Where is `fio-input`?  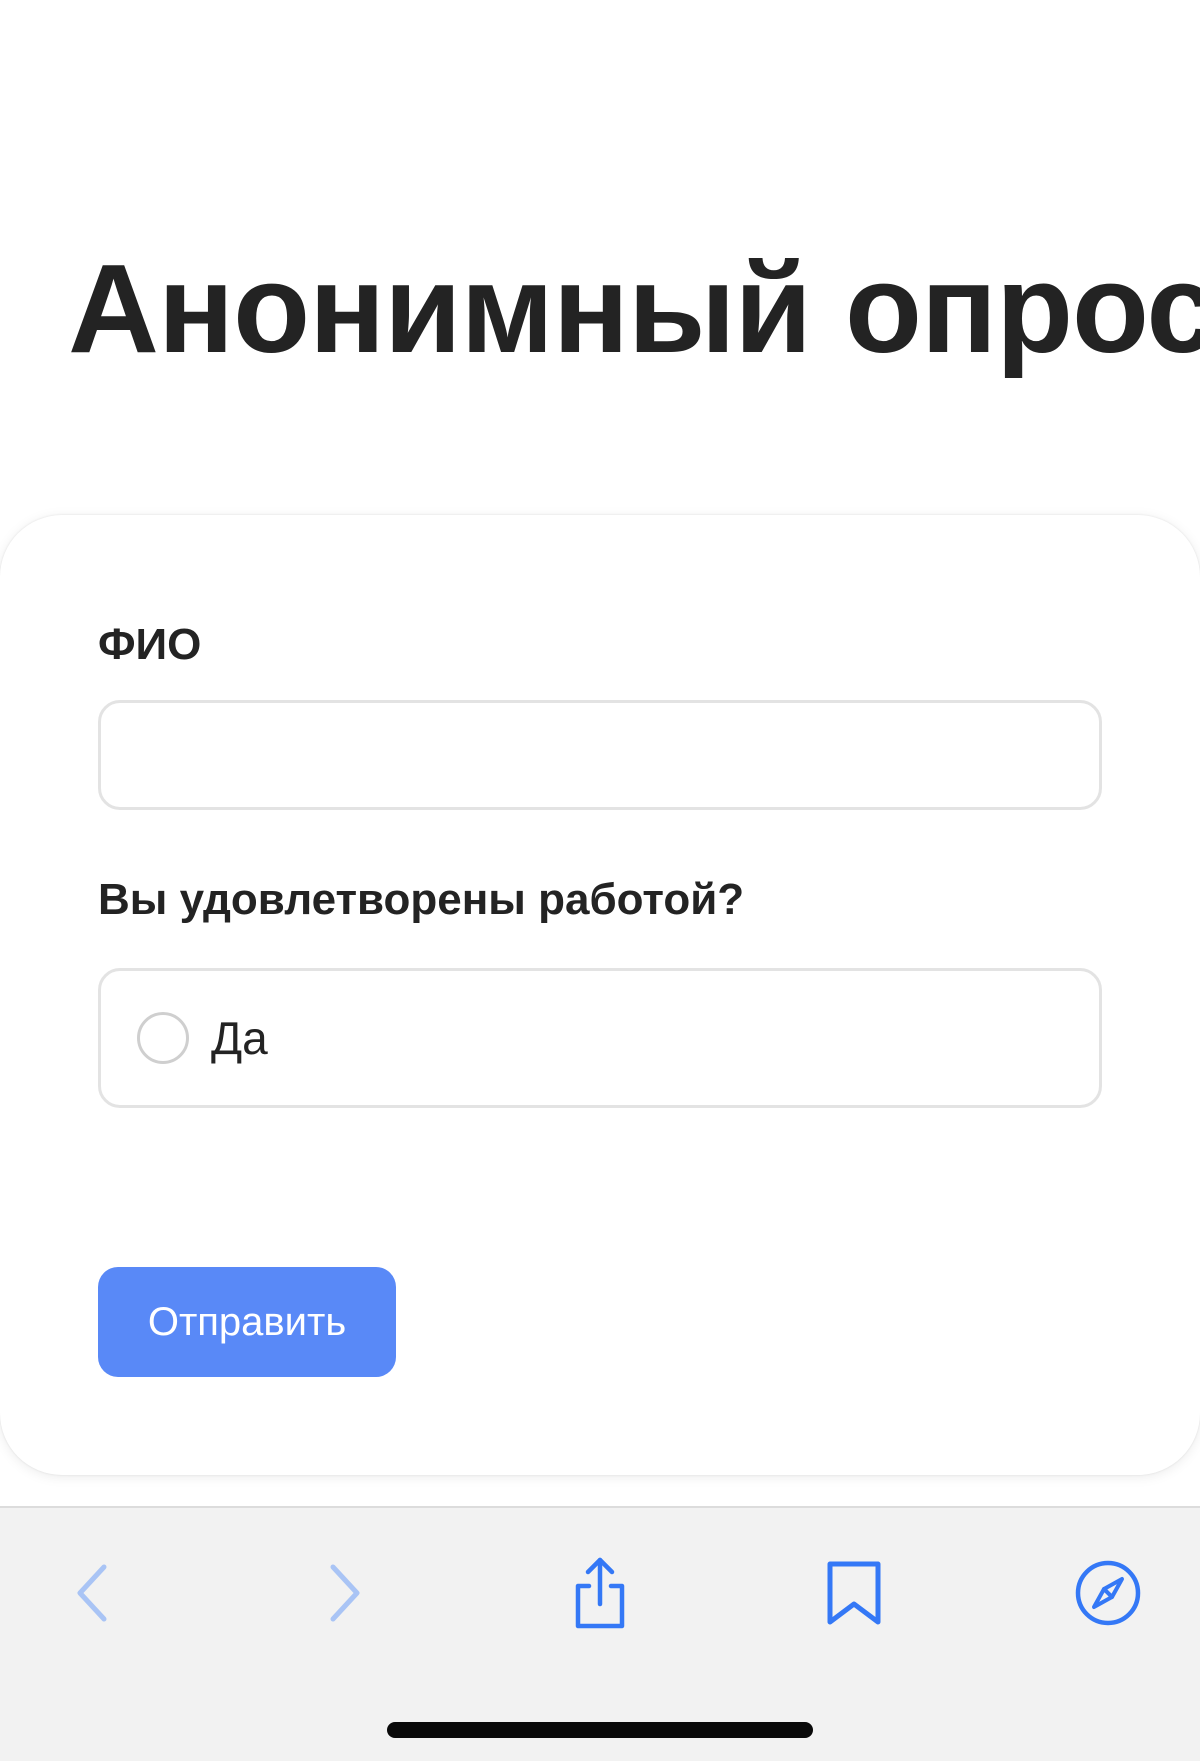 fio-input is located at coordinates (600, 755).